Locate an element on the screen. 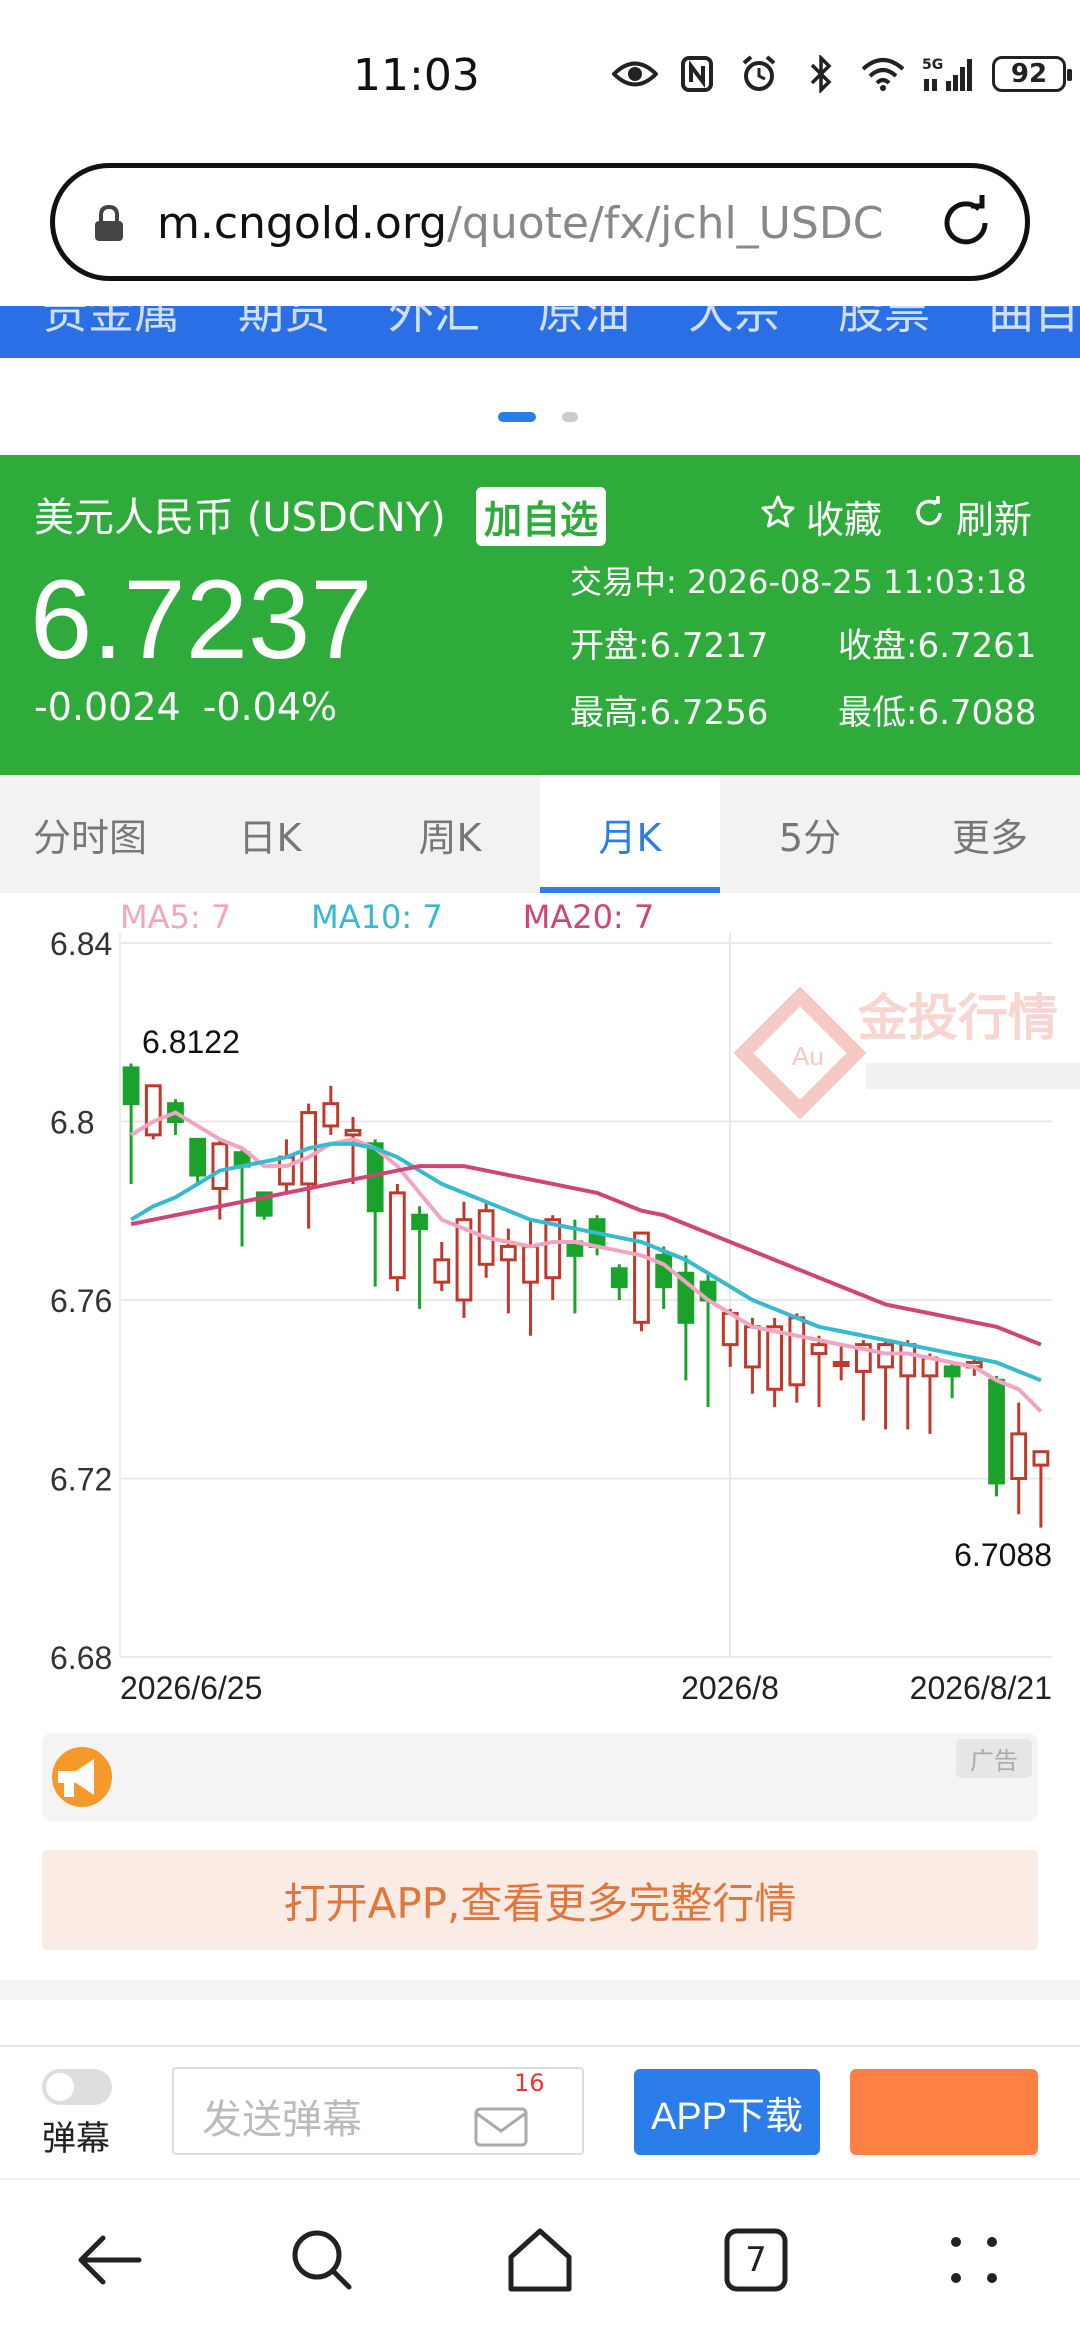  pager-dot is located at coordinates (570, 417).